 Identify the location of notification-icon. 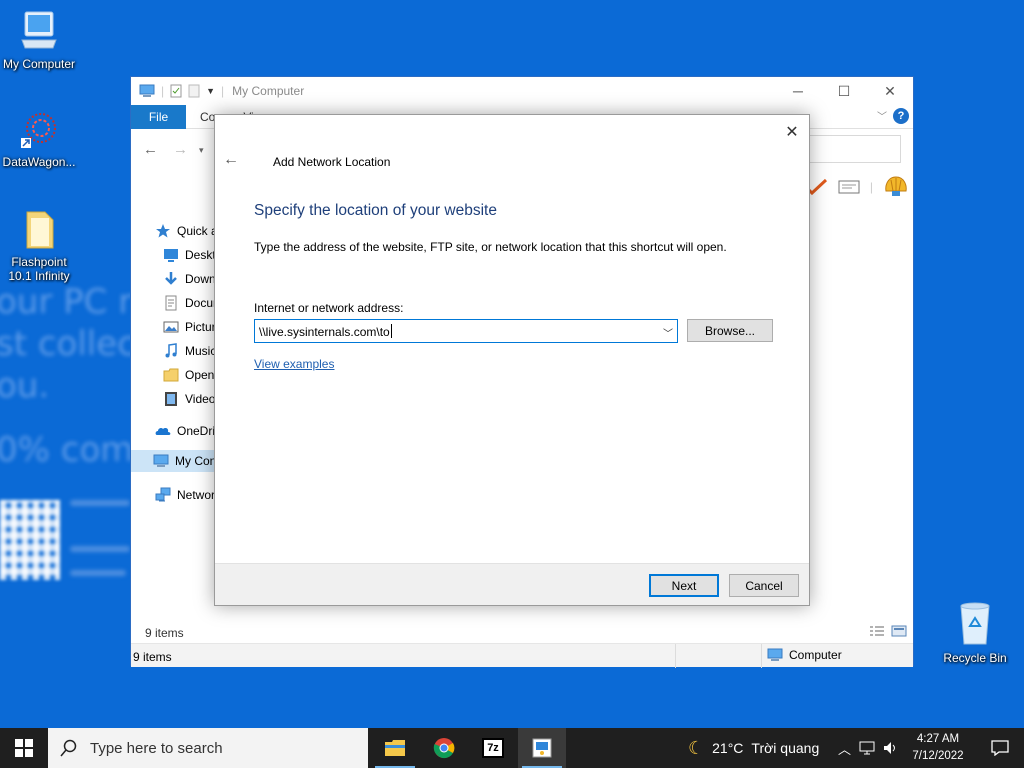
(1000, 748).